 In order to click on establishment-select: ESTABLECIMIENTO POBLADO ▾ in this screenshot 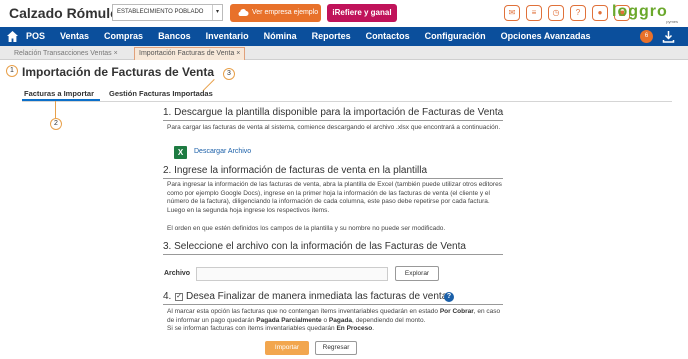, I will do `click(167, 12)`.